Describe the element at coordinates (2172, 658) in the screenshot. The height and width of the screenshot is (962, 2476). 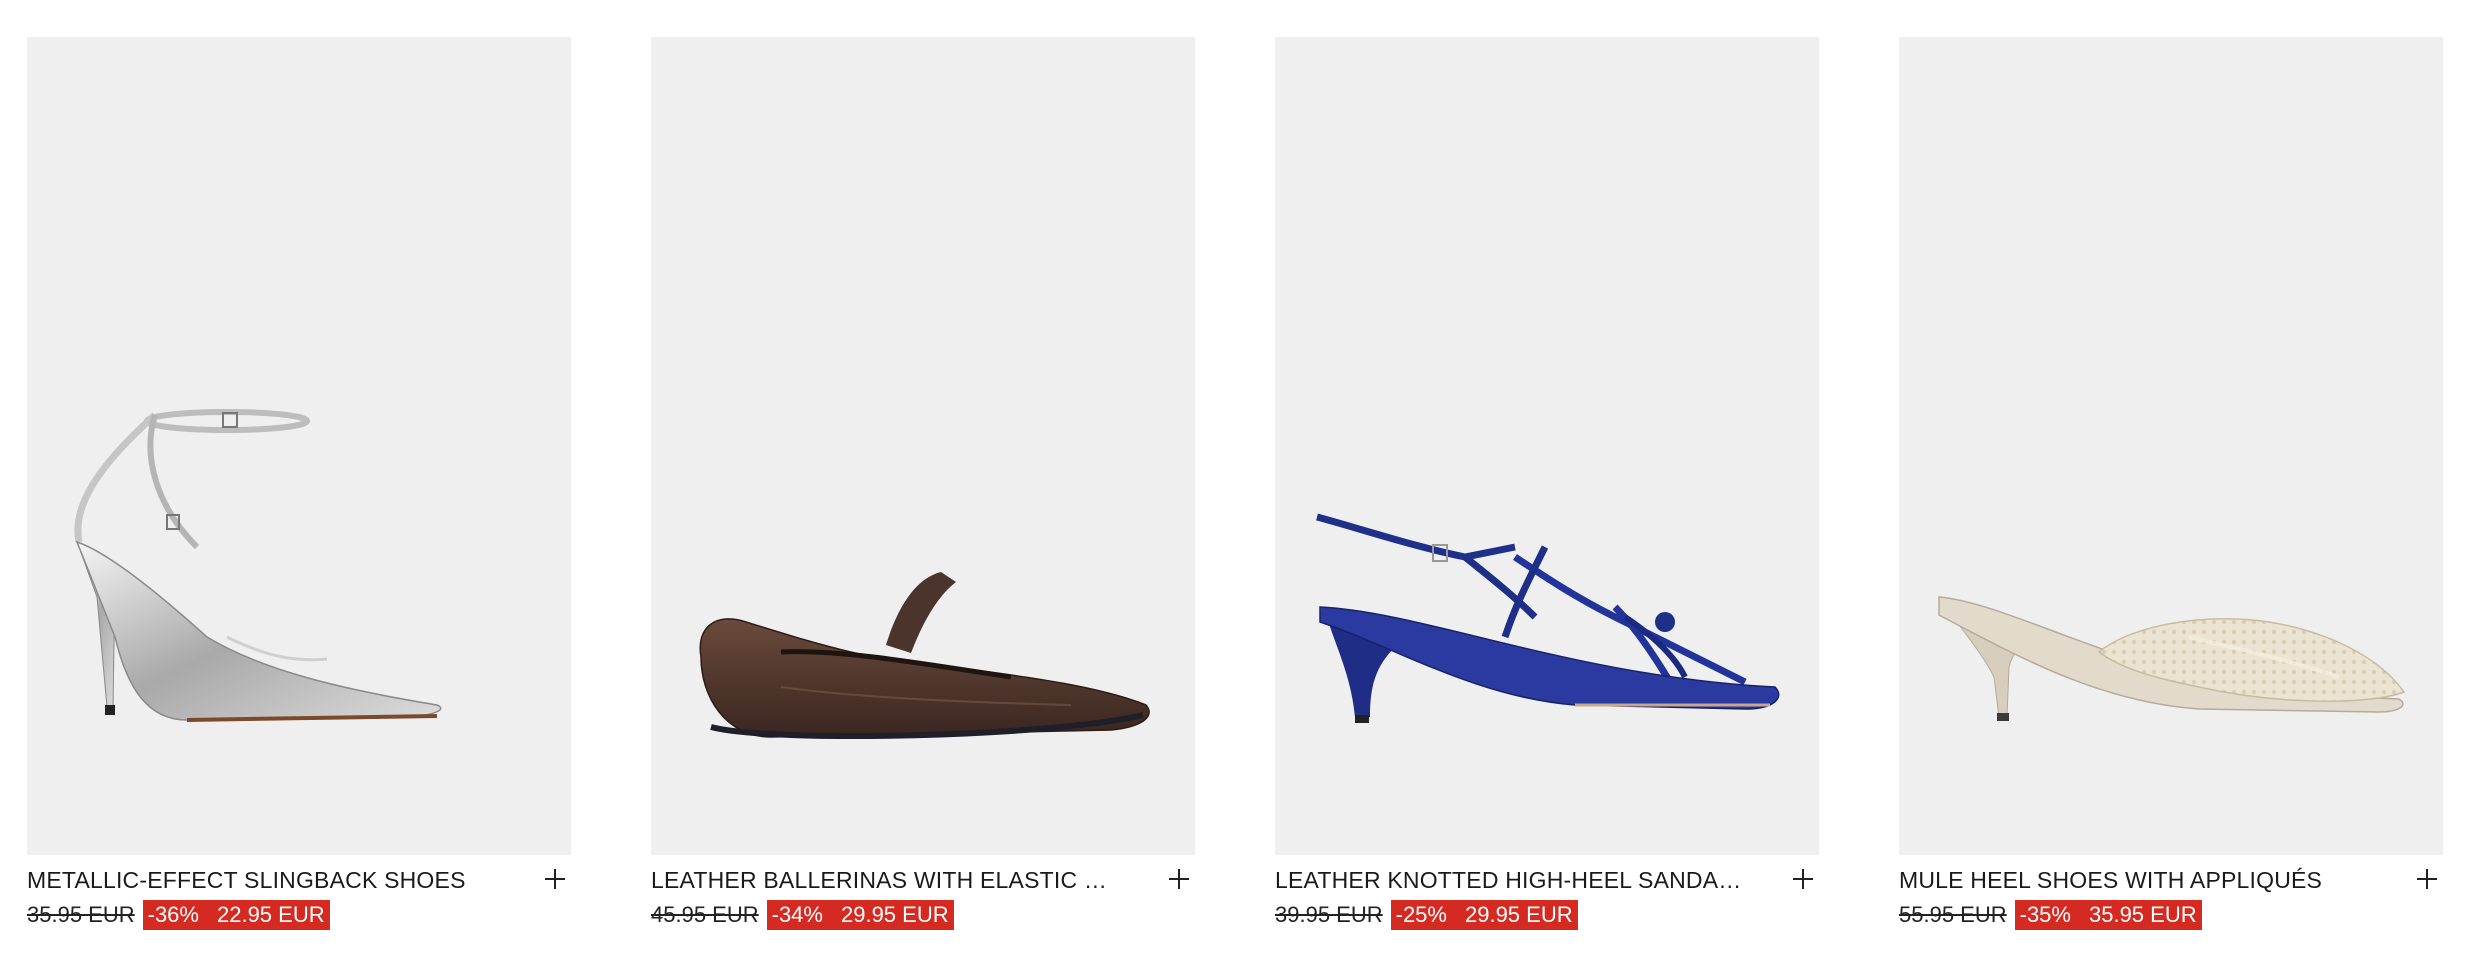
I see `cream-mule-shoe-icon` at that location.